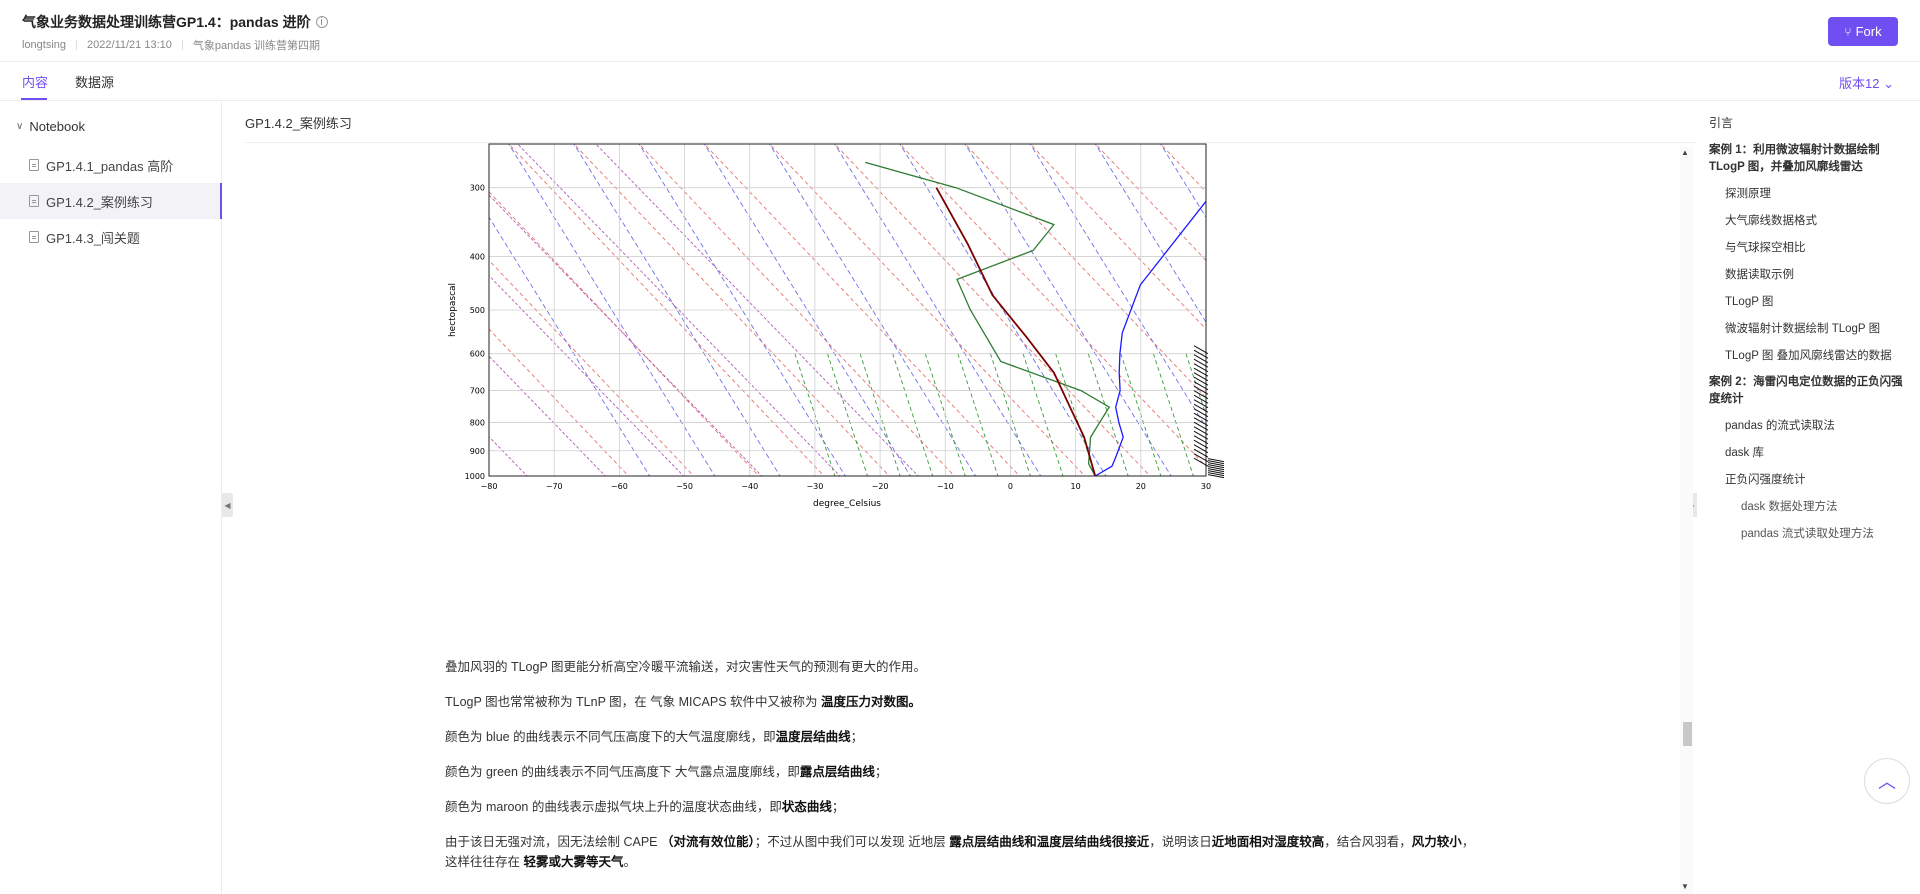 This screenshot has height=894, width=1920. I want to click on y-tick-label: 900, so click(477, 451).